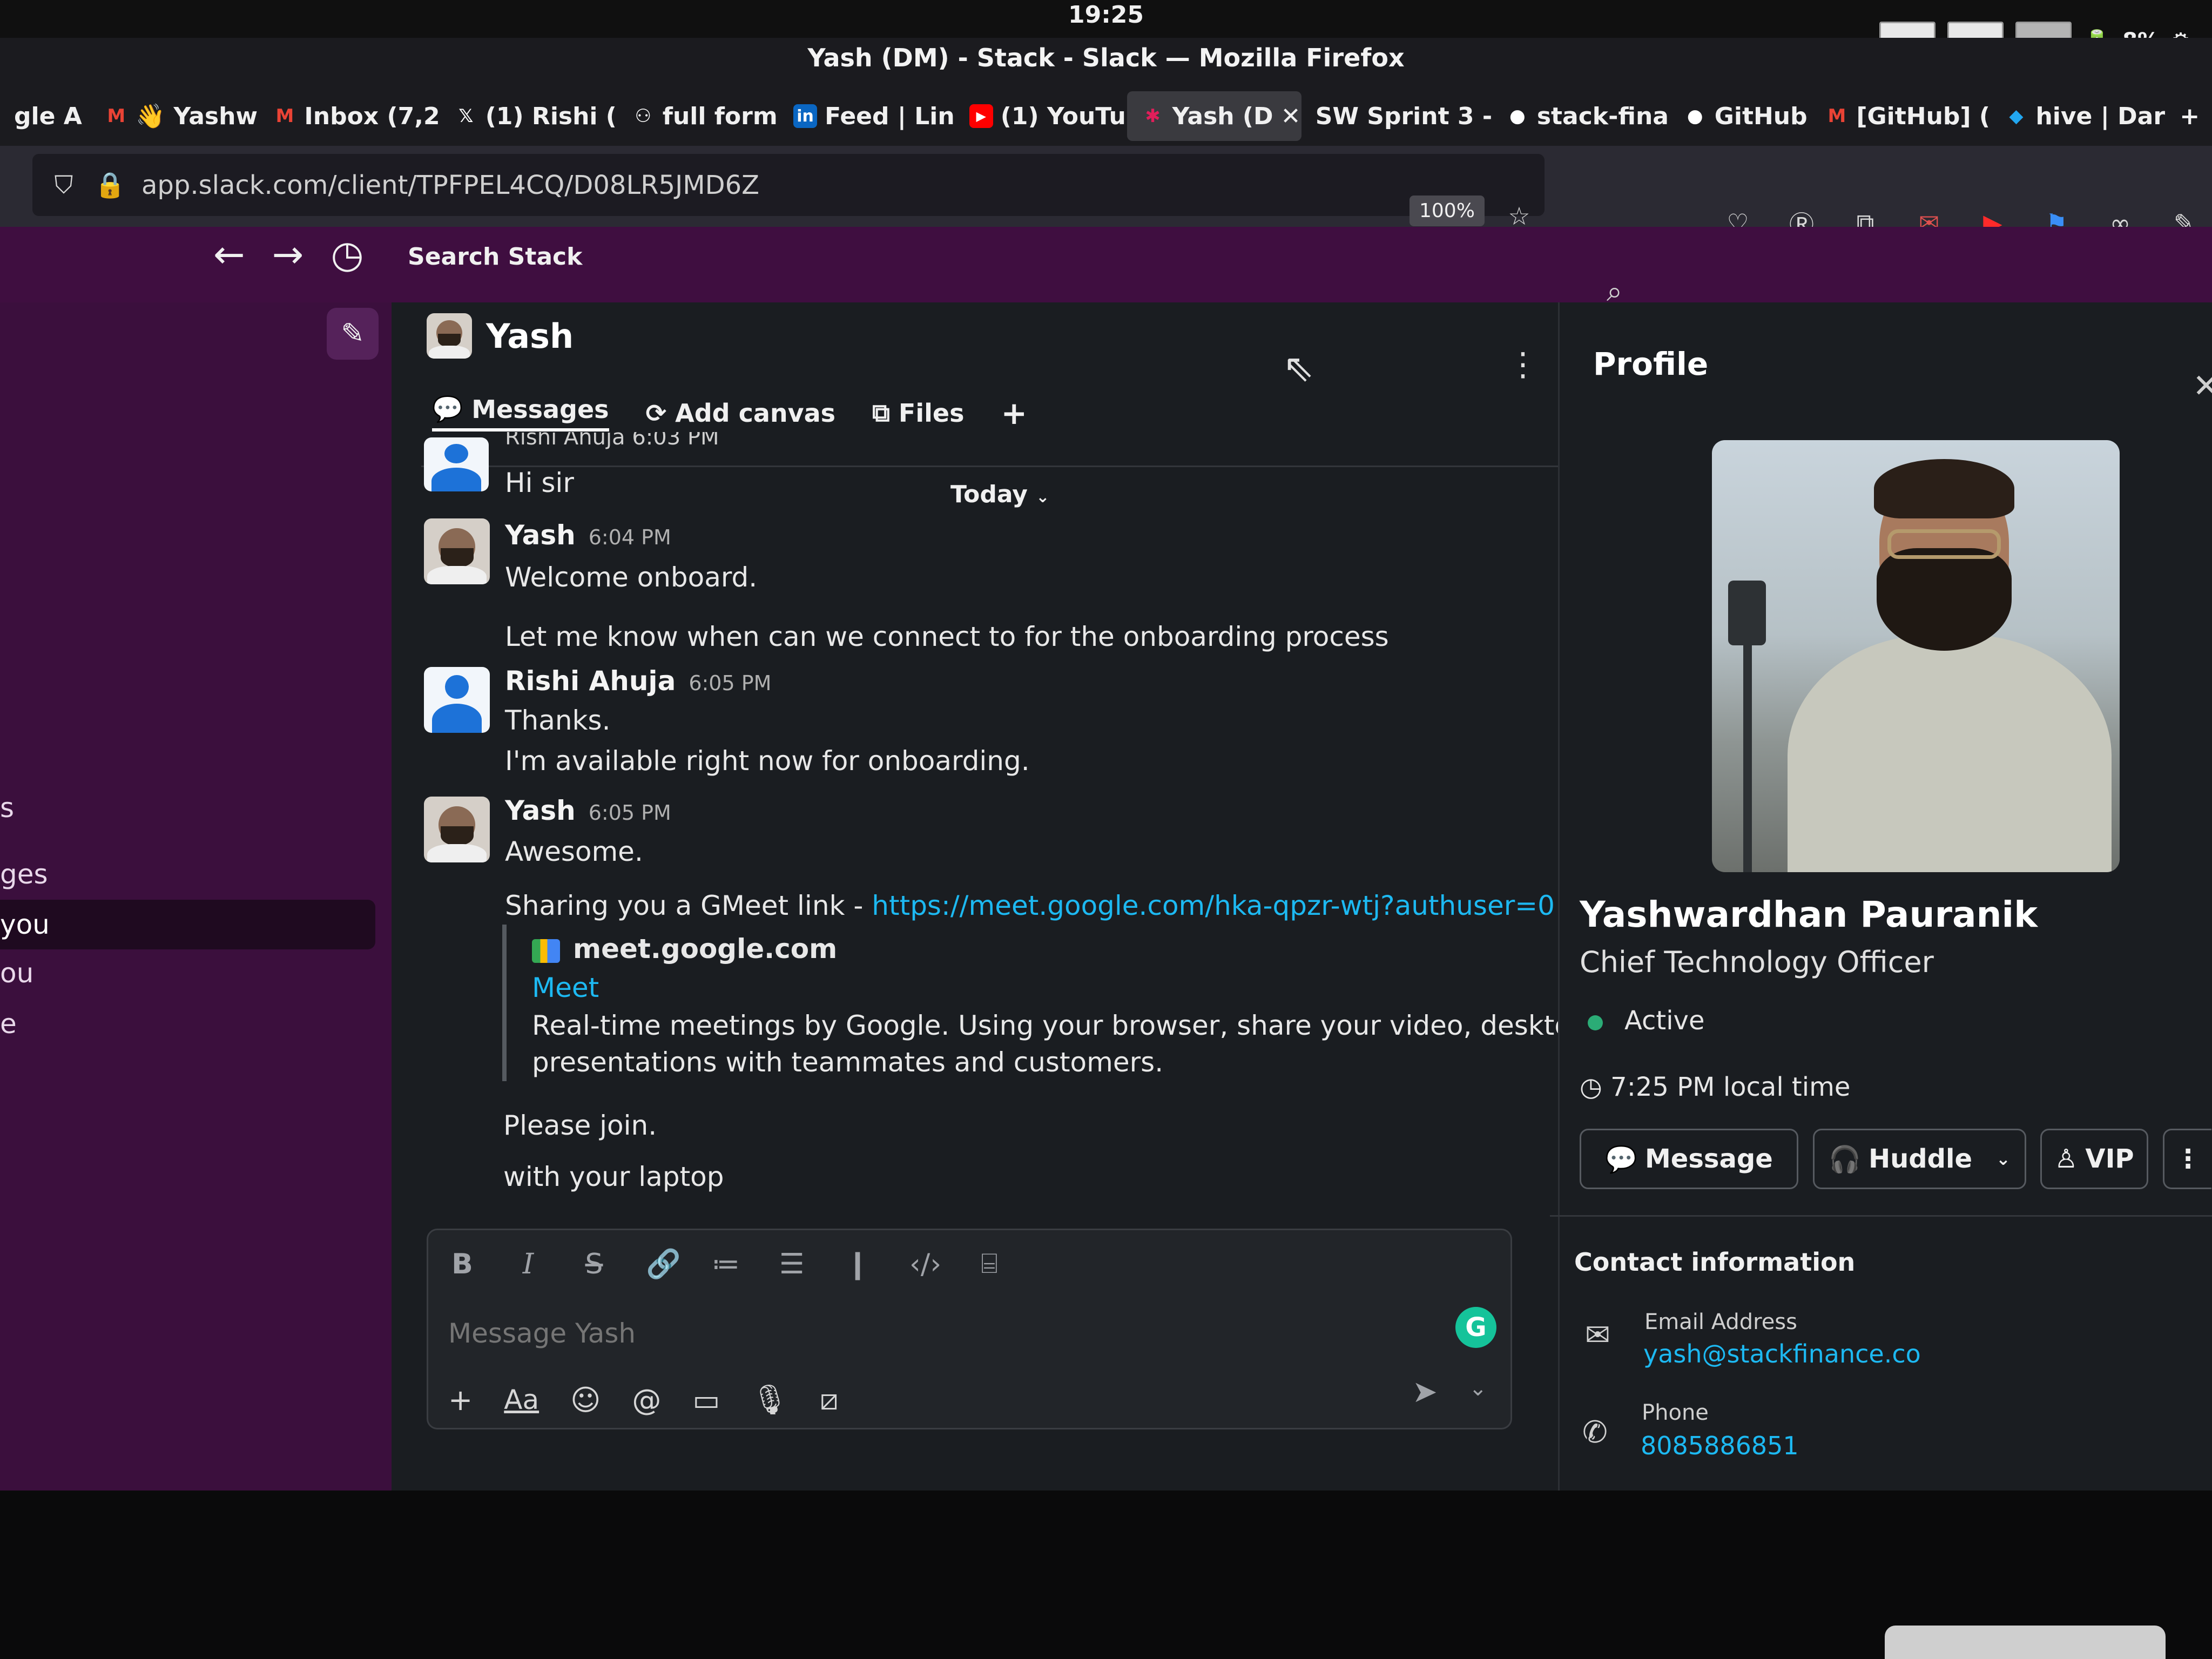 The height and width of the screenshot is (1659, 2212). I want to click on forward-arrow-icon: →, so click(288, 254).